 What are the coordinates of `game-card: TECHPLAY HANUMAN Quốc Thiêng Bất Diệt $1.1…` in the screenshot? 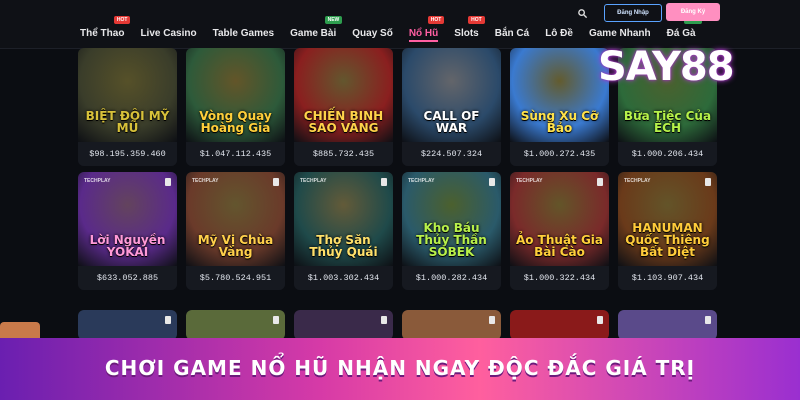 It's located at (667, 231).